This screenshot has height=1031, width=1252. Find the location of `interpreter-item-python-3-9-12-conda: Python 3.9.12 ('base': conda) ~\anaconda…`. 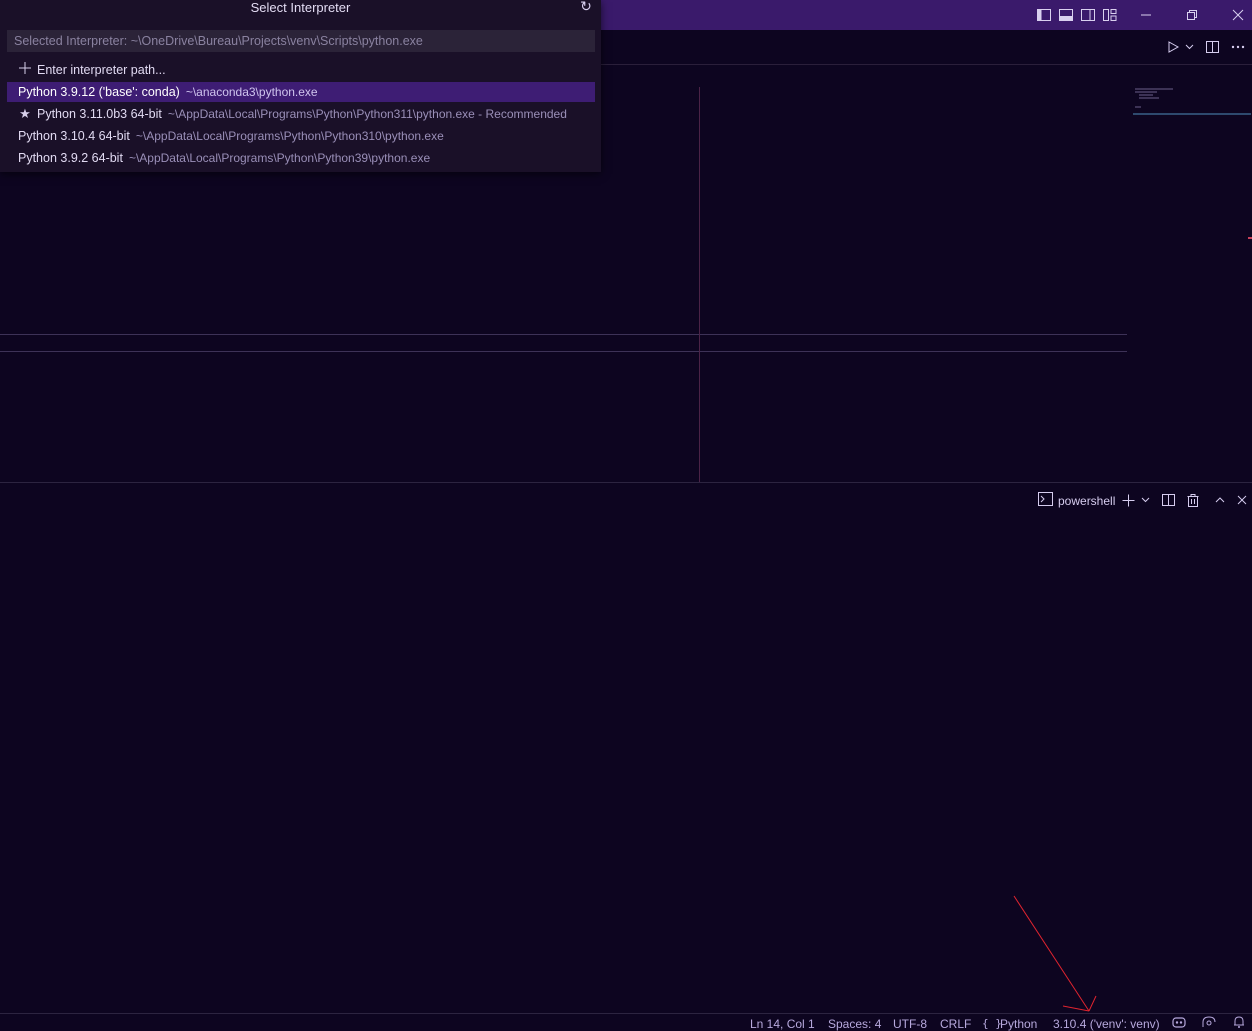

interpreter-item-python-3-9-12-conda: Python 3.9.12 ('base': conda) ~\anaconda… is located at coordinates (301, 92).